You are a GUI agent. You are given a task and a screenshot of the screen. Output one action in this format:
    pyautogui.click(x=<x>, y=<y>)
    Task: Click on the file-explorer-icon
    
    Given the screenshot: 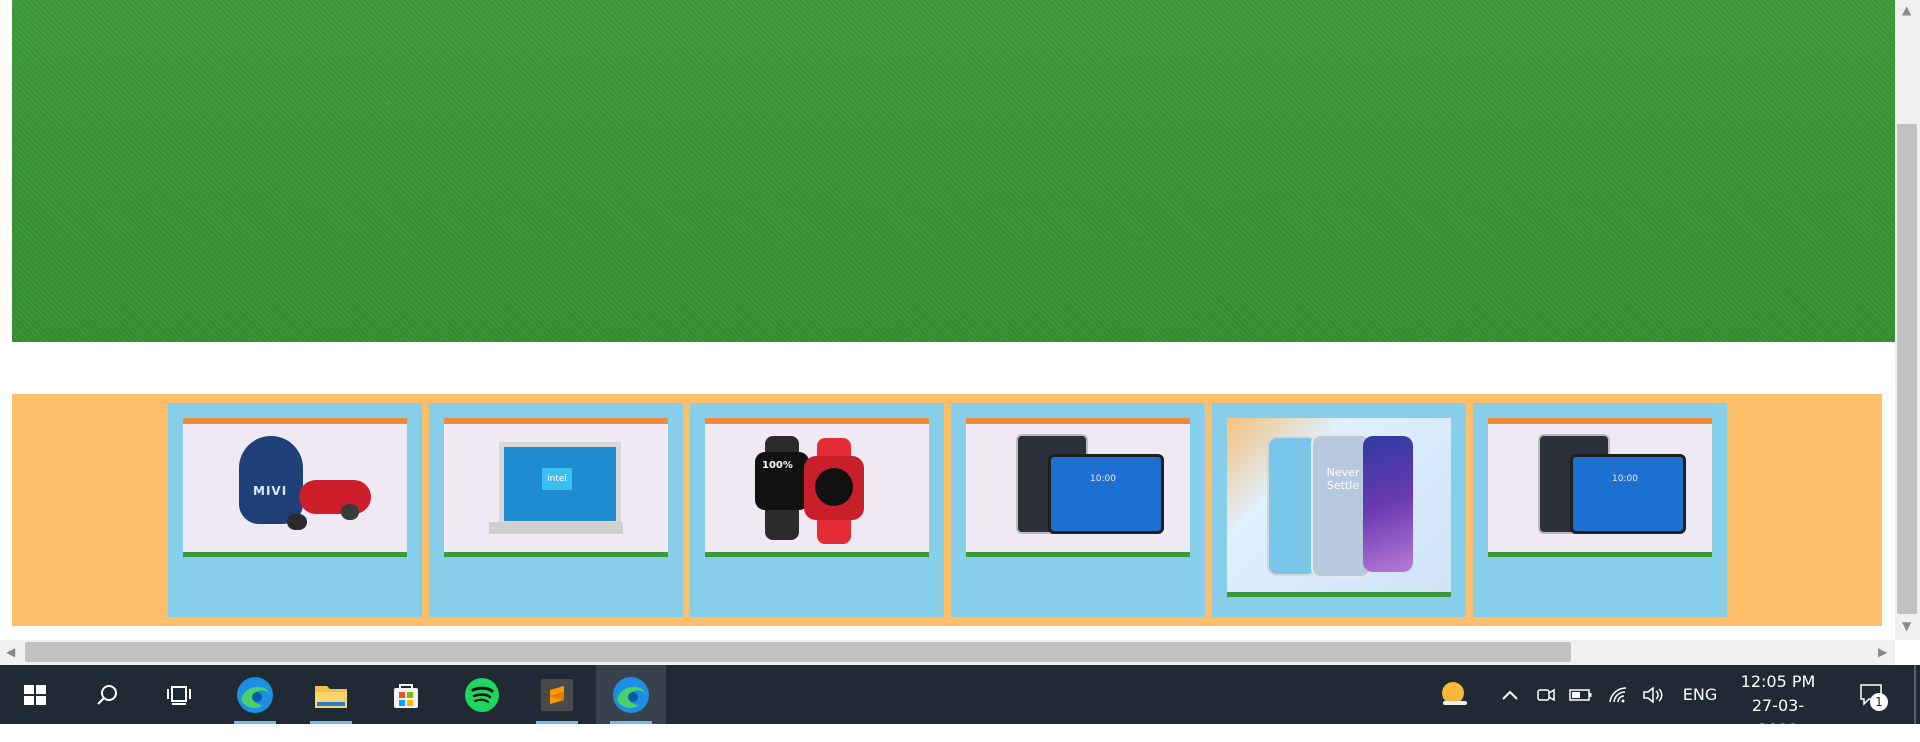 What is the action you would take?
    pyautogui.click(x=331, y=694)
    